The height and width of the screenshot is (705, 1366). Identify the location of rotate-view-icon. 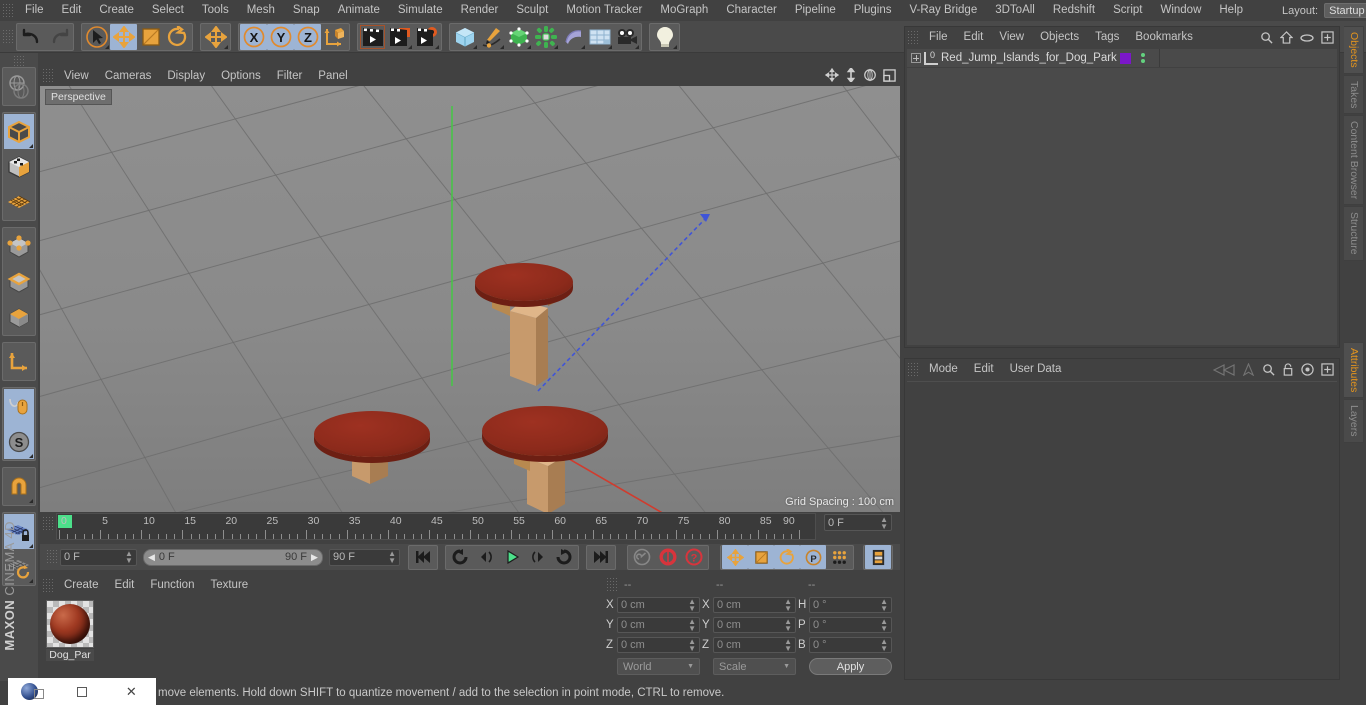
(870, 75).